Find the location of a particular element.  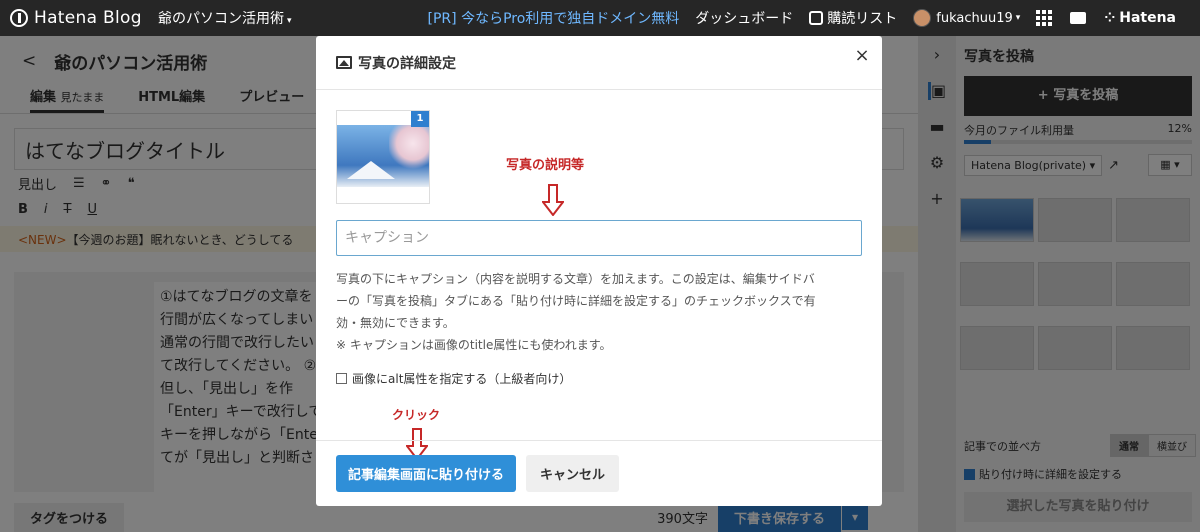

modal-header: 写真の詳細設定 is located at coordinates (599, 63).